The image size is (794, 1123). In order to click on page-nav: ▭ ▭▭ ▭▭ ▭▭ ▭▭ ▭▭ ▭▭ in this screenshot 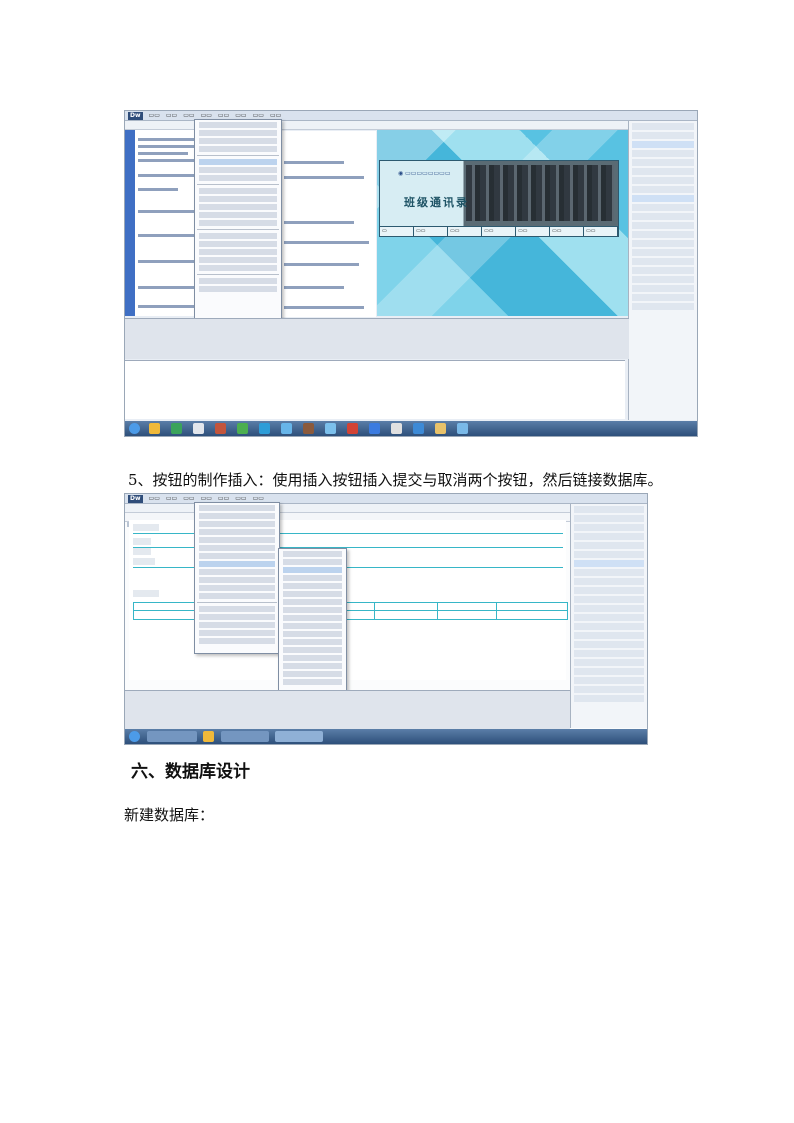, I will do `click(499, 231)`.